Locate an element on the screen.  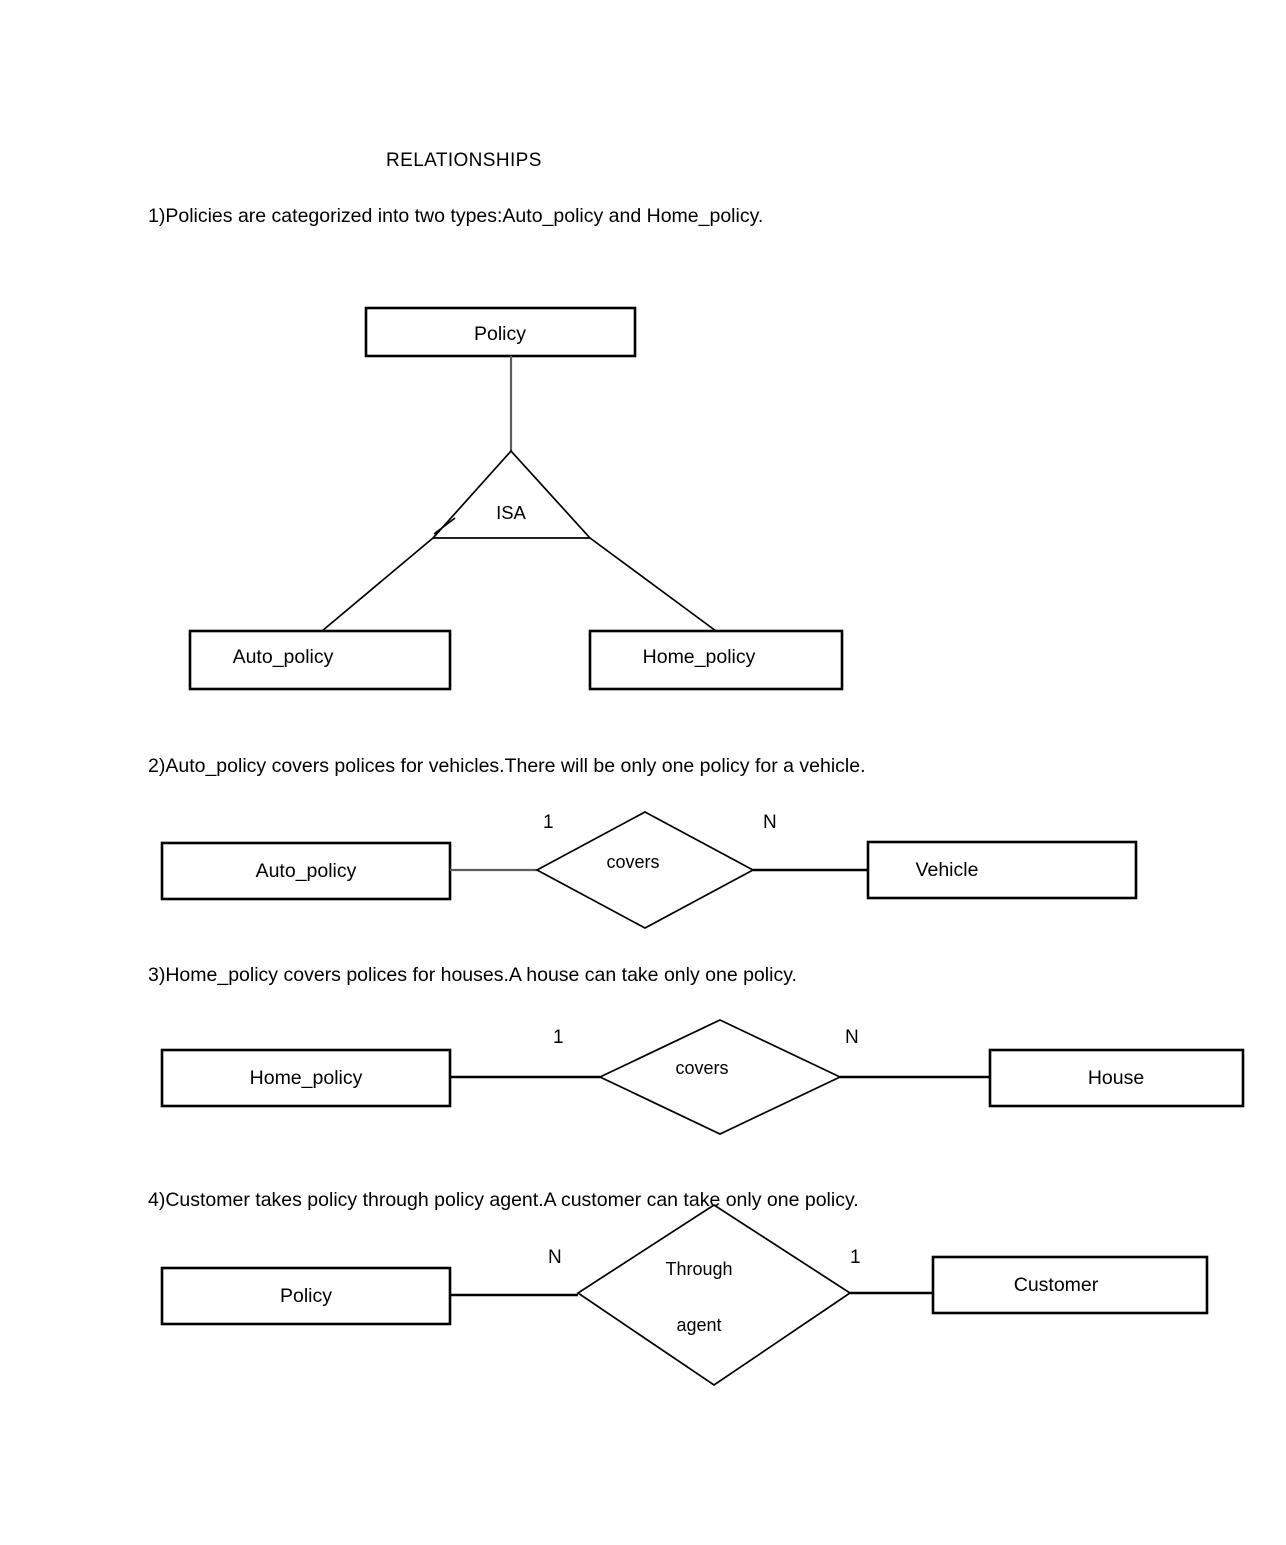
cardinality-label-left-4: N is located at coordinates (555, 1257).